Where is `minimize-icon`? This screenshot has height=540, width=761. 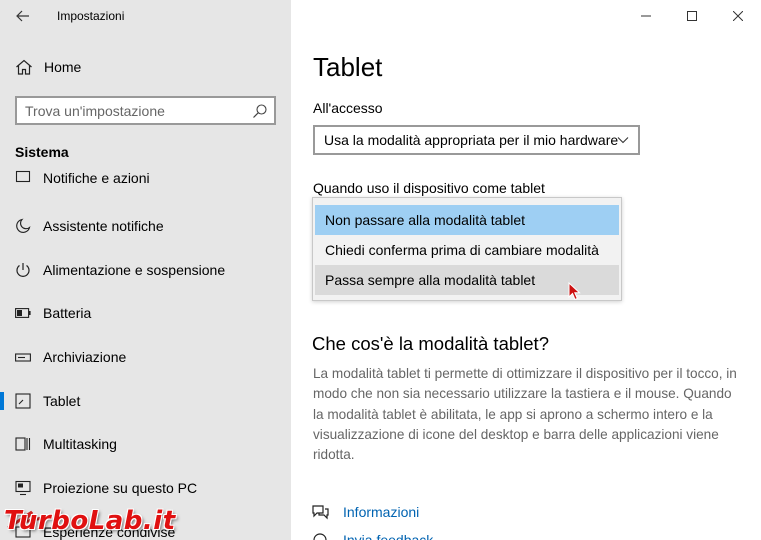 minimize-icon is located at coordinates (646, 16).